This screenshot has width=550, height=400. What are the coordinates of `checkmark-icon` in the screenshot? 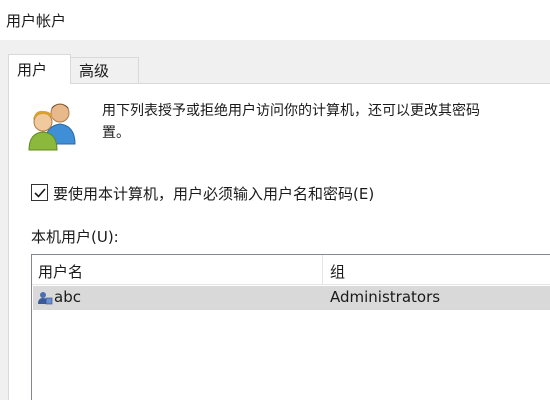 It's located at (40, 193).